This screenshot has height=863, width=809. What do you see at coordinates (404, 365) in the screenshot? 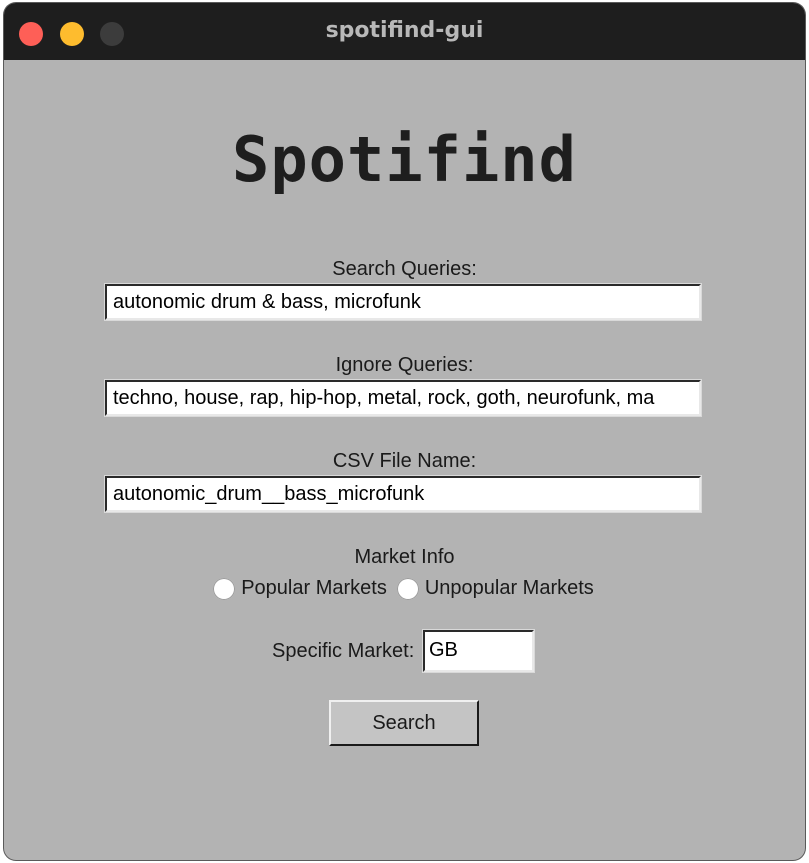
I see `ignore-queries-label: Ignore Queries:` at bounding box center [404, 365].